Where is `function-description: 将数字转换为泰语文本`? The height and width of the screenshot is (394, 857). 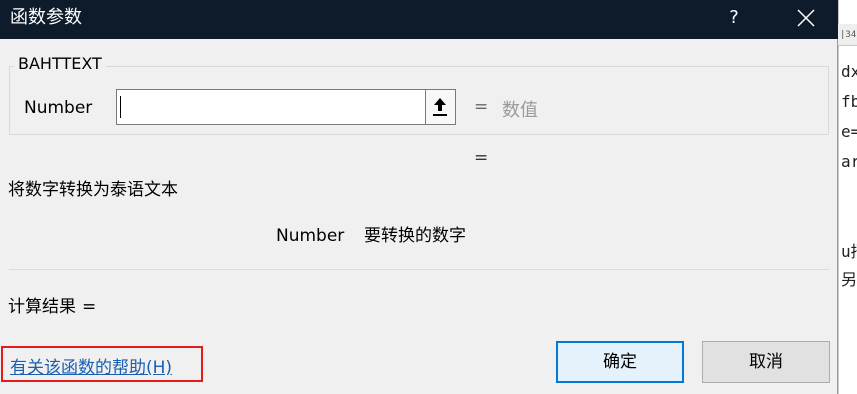 function-description: 将数字转换为泰语文本 is located at coordinates (93, 190).